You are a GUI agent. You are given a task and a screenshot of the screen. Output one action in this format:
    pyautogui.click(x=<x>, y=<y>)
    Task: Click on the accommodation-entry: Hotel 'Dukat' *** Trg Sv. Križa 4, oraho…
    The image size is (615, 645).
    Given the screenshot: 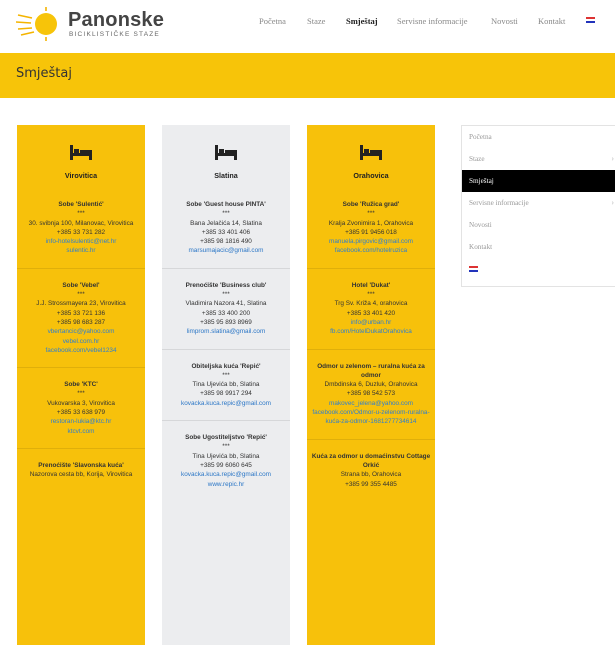 What is the action you would take?
    pyautogui.click(x=371, y=309)
    